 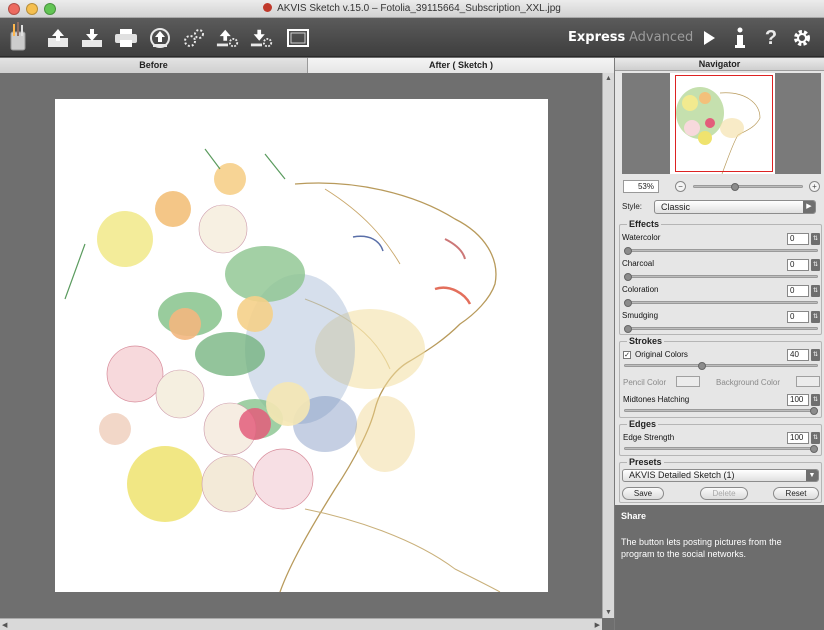 I want to click on preset-value: AKVIS Detailed Sketch (1), so click(x=682, y=475).